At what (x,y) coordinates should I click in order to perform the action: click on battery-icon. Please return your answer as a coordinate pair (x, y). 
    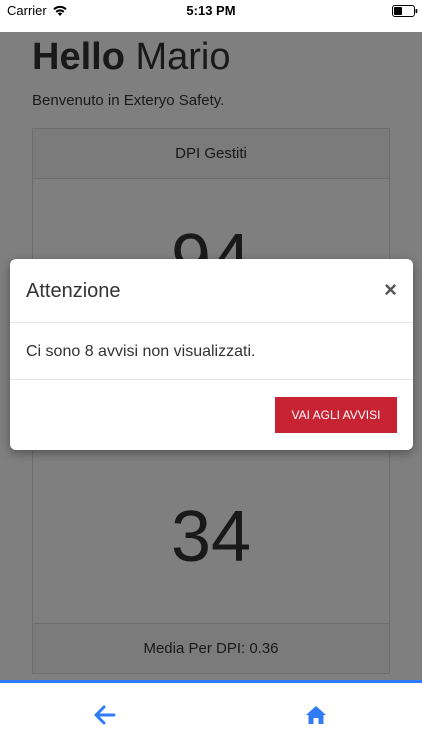
    Looking at the image, I should click on (405, 11).